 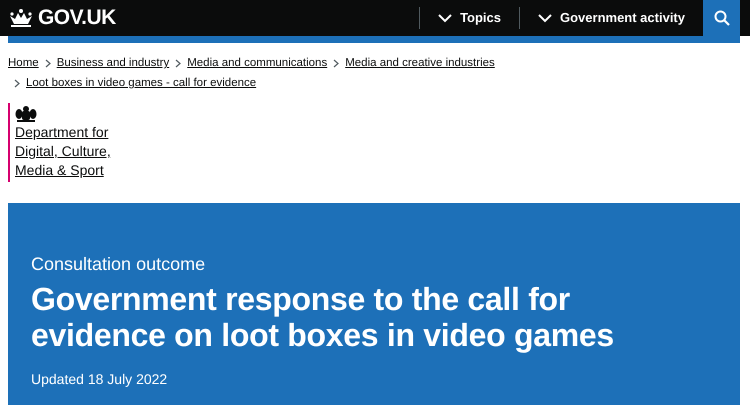 I want to click on search-icon, so click(x=722, y=18).